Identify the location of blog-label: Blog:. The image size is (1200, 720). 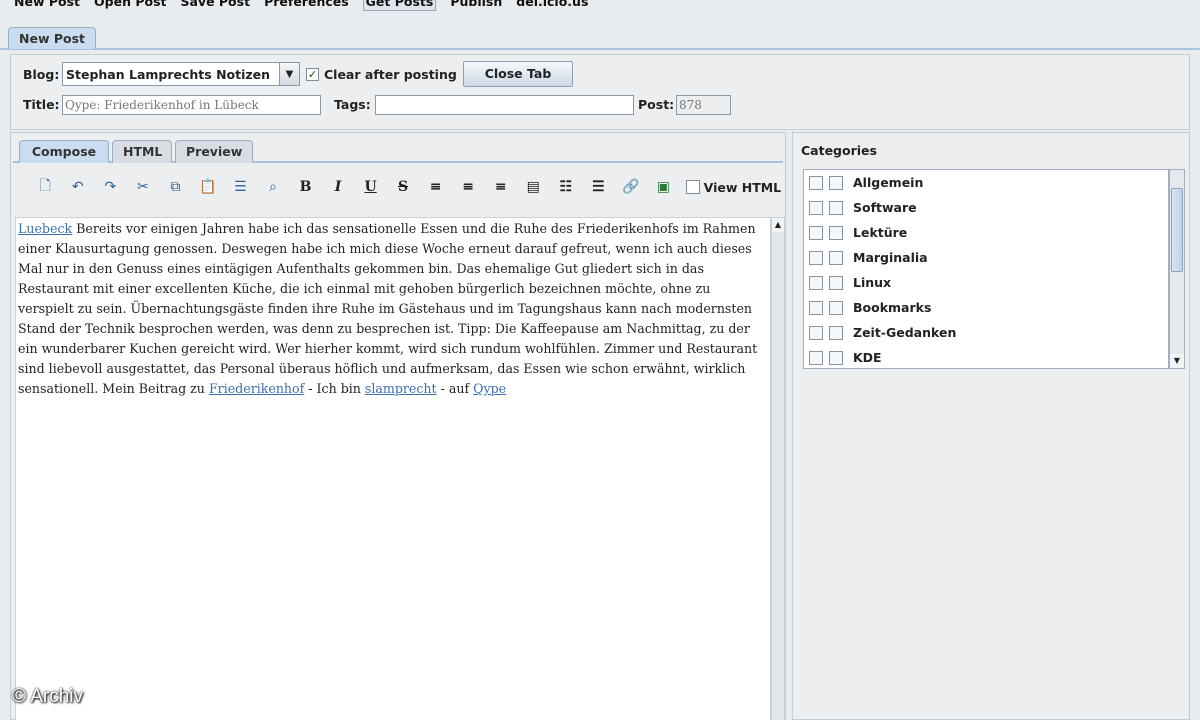
(41, 74).